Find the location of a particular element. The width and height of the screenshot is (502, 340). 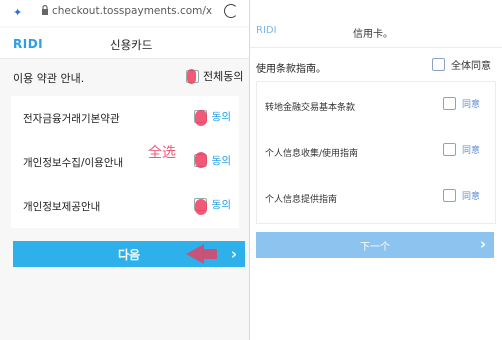

list-item: 个人信息提供指南 同意 is located at coordinates (376, 198).